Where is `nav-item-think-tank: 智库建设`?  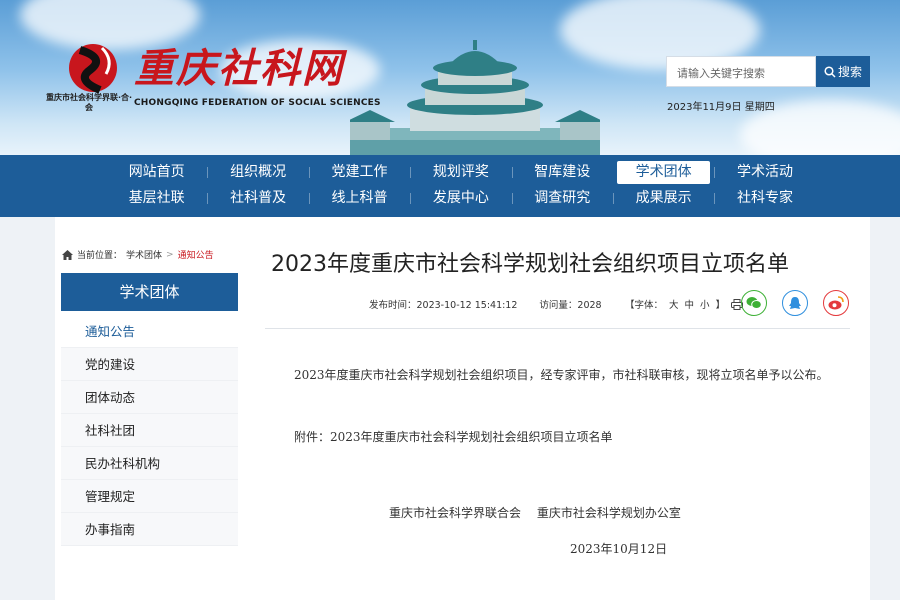 nav-item-think-tank: 智库建设 is located at coordinates (562, 172).